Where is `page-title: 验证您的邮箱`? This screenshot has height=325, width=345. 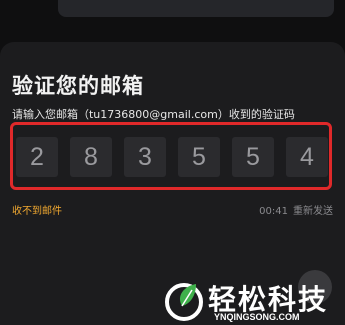 page-title: 验证您的邮箱 is located at coordinates (78, 86).